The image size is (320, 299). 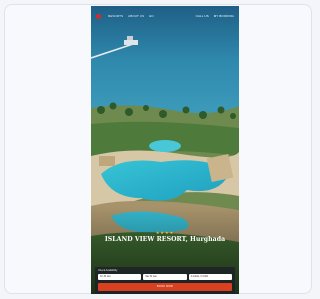 What do you see at coordinates (98, 16) in the screenshot?
I see `brand-logo` at bounding box center [98, 16].